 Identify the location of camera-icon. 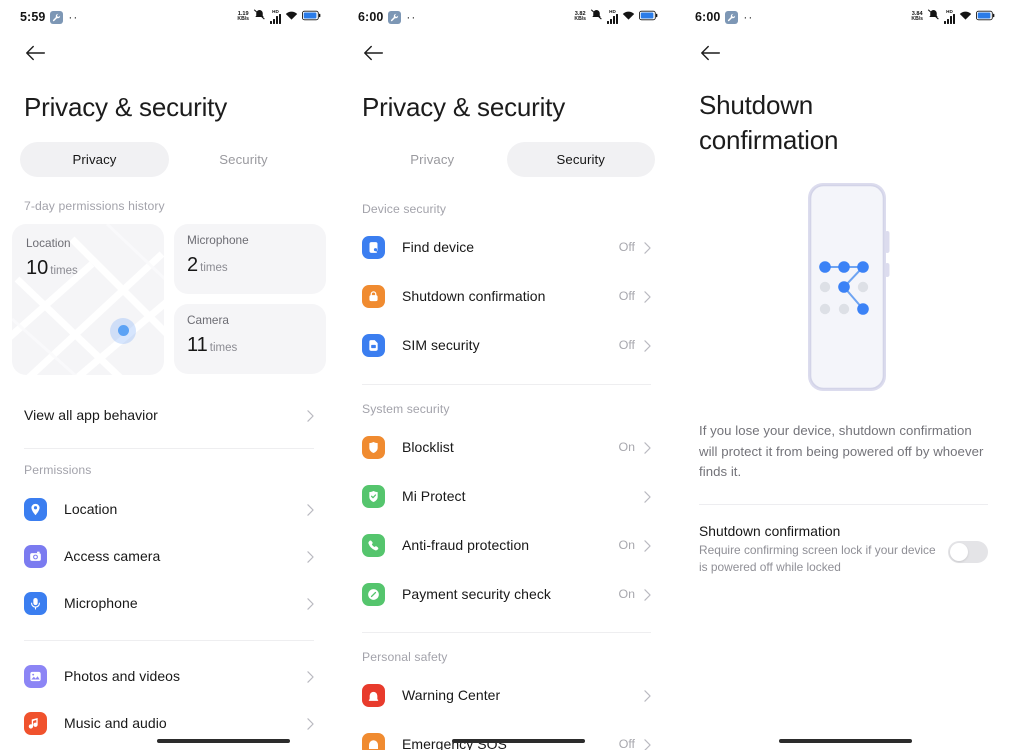
(35, 556).